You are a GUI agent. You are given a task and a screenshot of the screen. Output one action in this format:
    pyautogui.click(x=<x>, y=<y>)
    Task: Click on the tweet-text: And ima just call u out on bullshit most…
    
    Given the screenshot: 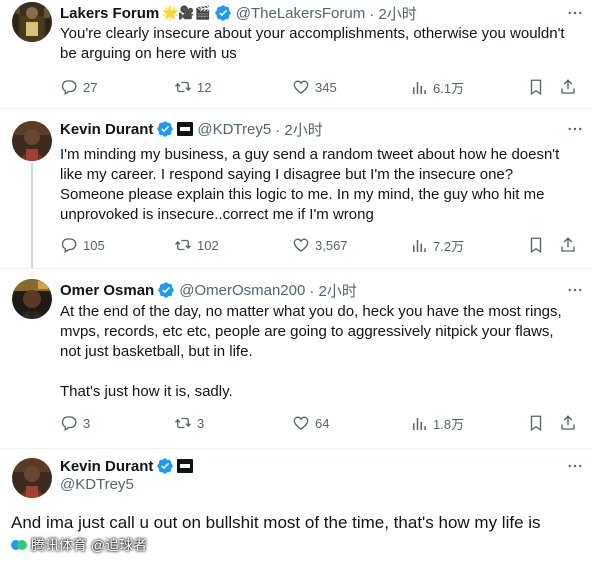 What is the action you would take?
    pyautogui.click(x=276, y=522)
    